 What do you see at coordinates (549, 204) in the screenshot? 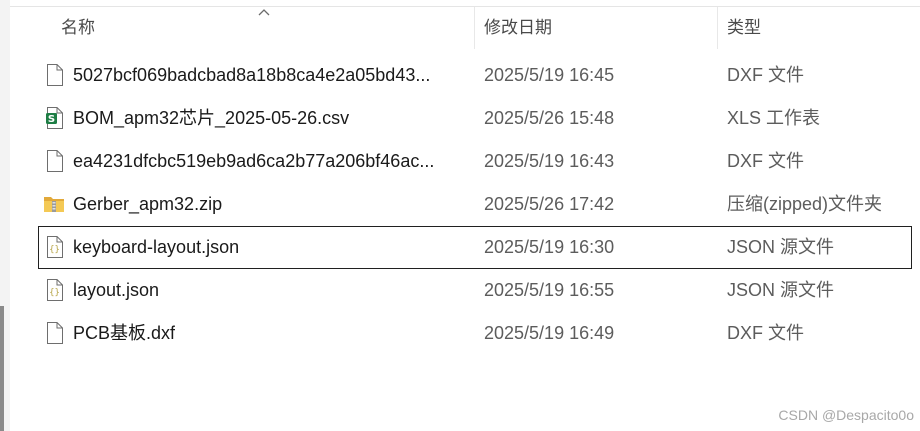
I see `file-date-modified: 2025/5/26 17:42` at bounding box center [549, 204].